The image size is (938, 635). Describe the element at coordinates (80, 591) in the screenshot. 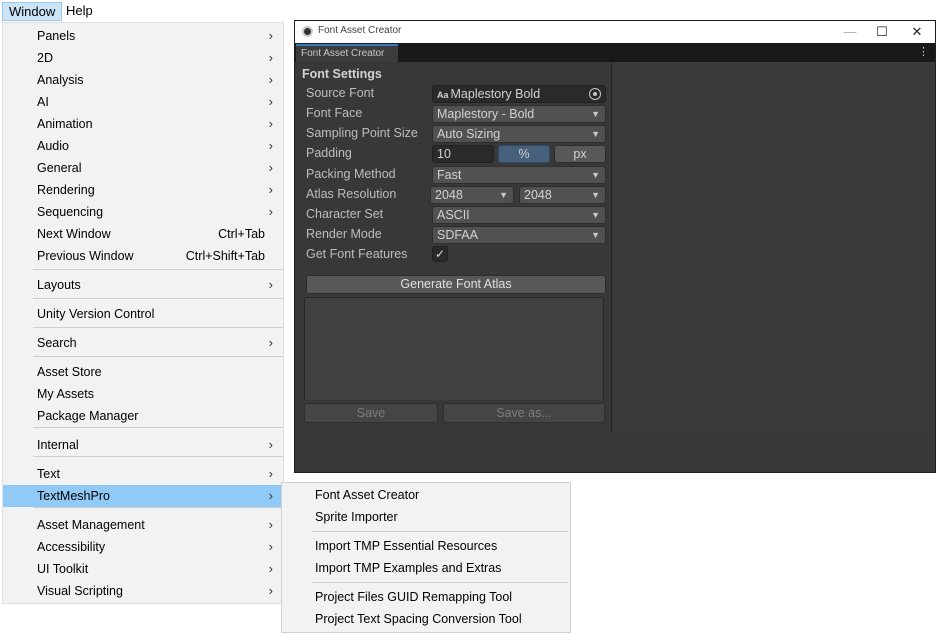

I see `menu-item-label: Visual Scripting` at that location.